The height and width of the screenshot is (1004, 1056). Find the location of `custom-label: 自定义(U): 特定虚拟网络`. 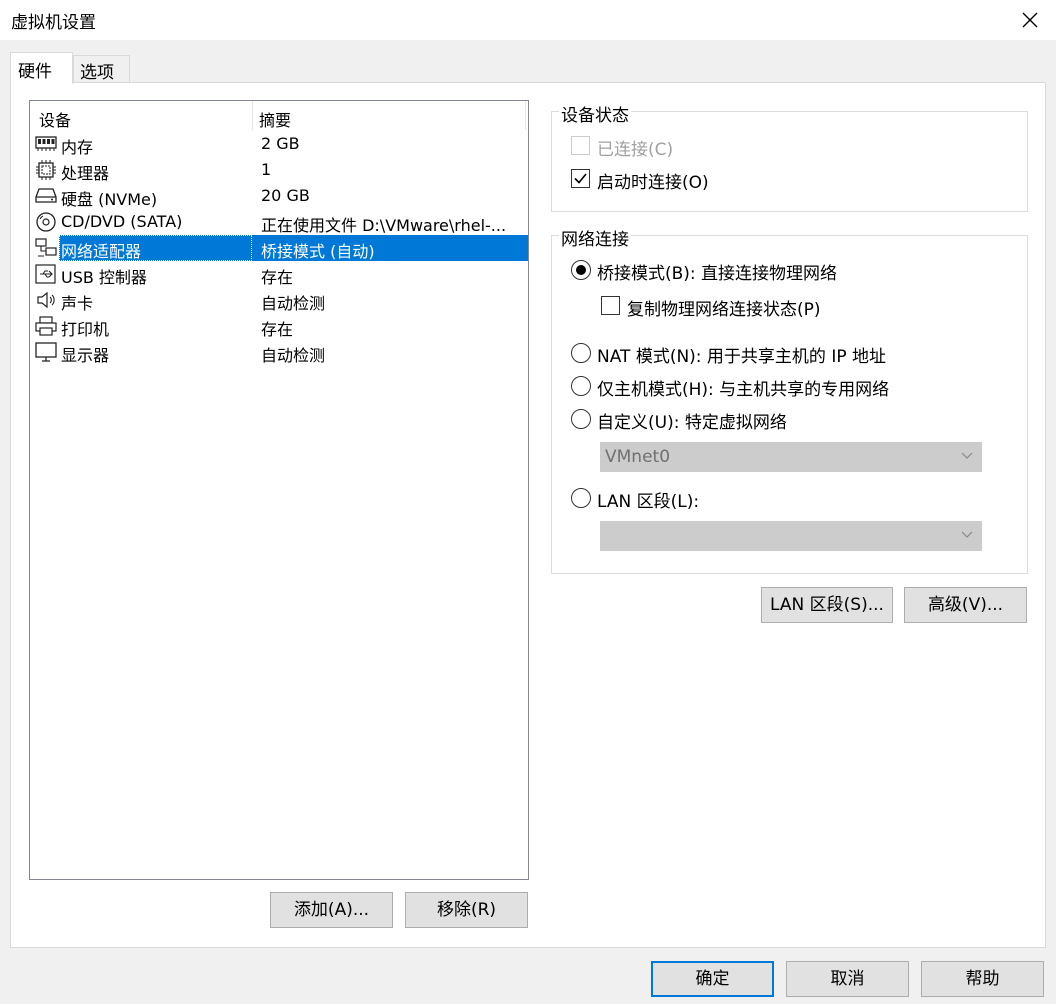

custom-label: 自定义(U): 特定虚拟网络 is located at coordinates (692, 423).